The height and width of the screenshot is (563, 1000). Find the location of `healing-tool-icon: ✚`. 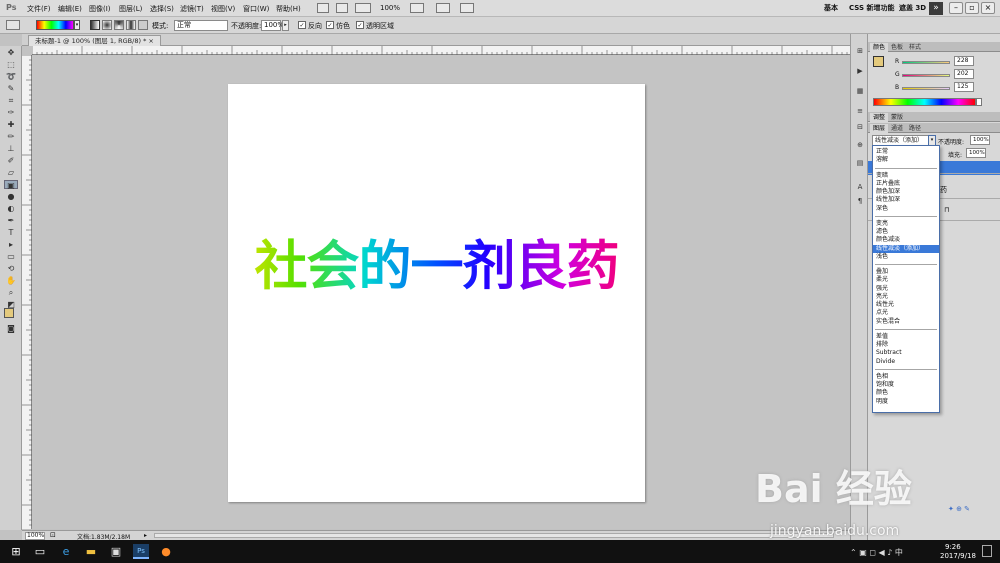

healing-tool-icon: ✚ is located at coordinates (11, 124).